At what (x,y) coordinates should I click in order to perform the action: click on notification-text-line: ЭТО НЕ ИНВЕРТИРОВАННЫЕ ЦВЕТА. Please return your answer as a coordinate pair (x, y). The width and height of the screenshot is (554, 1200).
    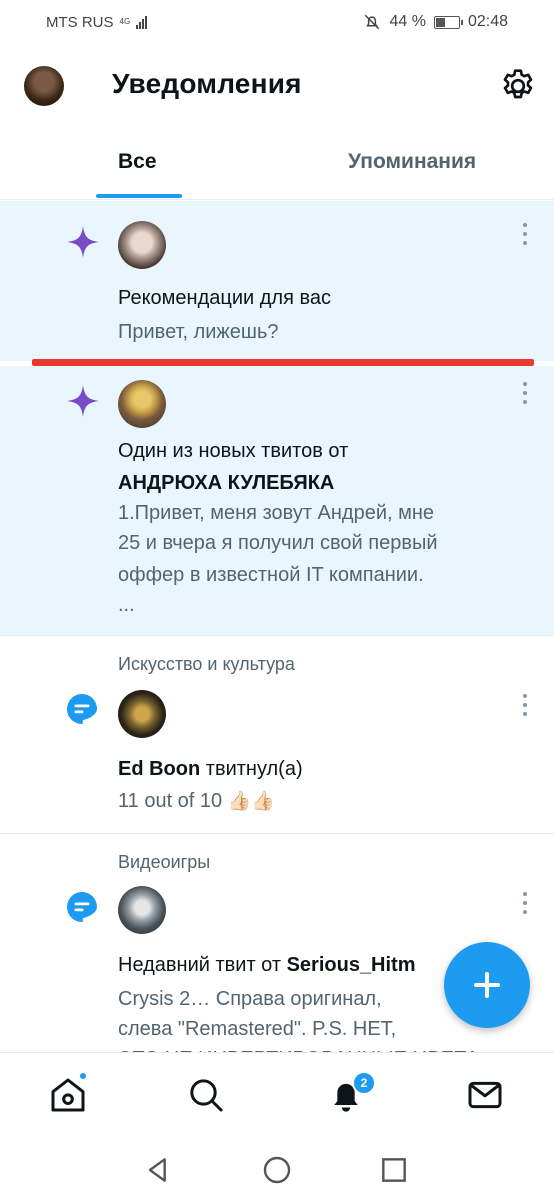
    Looking at the image, I should click on (318, 1048).